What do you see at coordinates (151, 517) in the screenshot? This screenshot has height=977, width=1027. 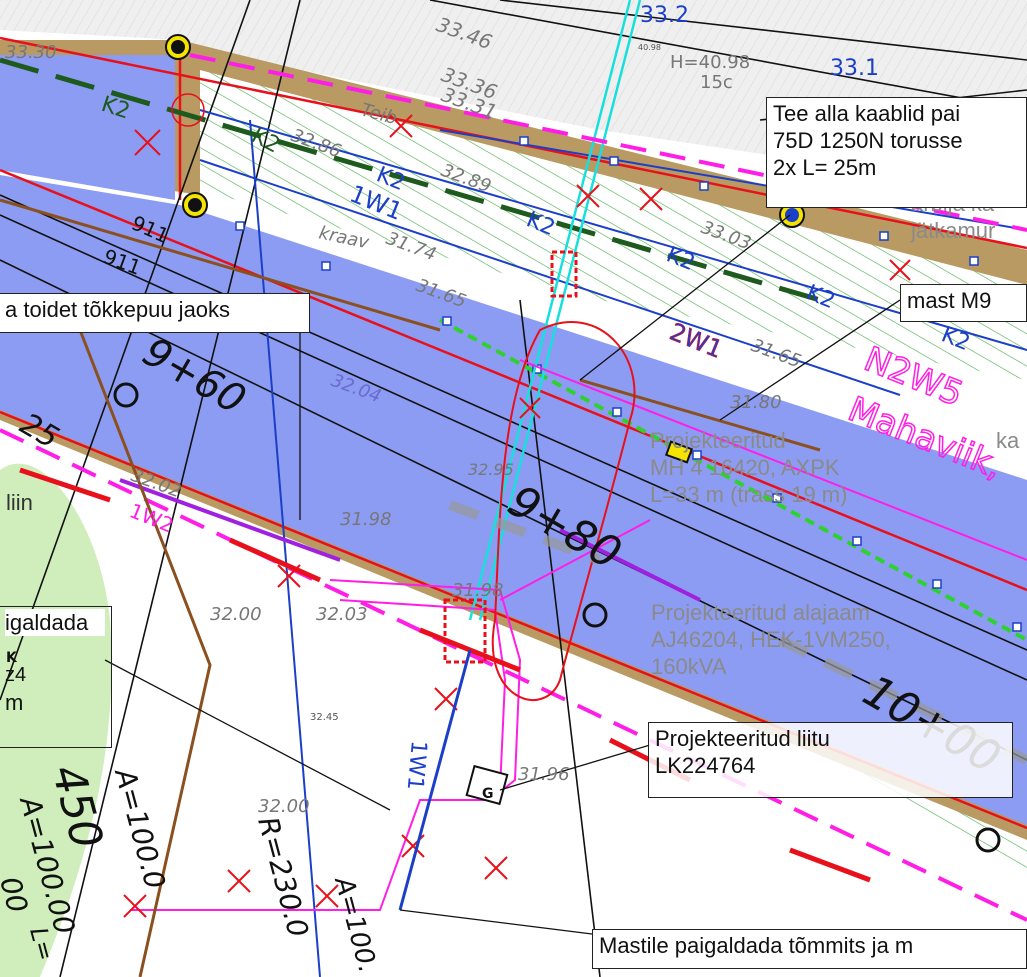 I see `label-1w2: 1W2` at bounding box center [151, 517].